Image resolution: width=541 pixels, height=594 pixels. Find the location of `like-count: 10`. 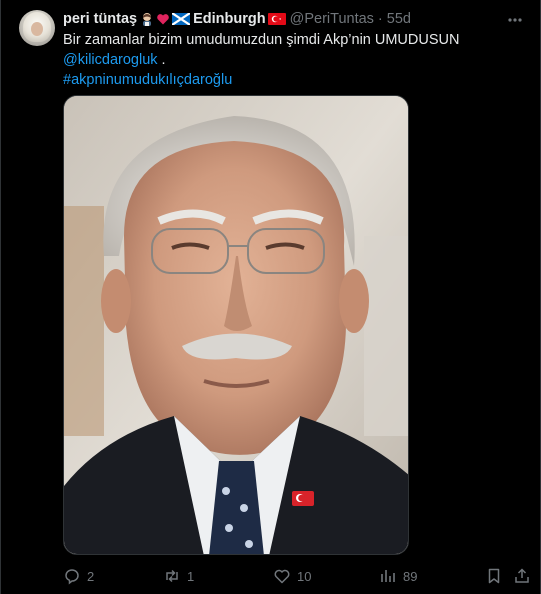

like-count: 10 is located at coordinates (304, 576).